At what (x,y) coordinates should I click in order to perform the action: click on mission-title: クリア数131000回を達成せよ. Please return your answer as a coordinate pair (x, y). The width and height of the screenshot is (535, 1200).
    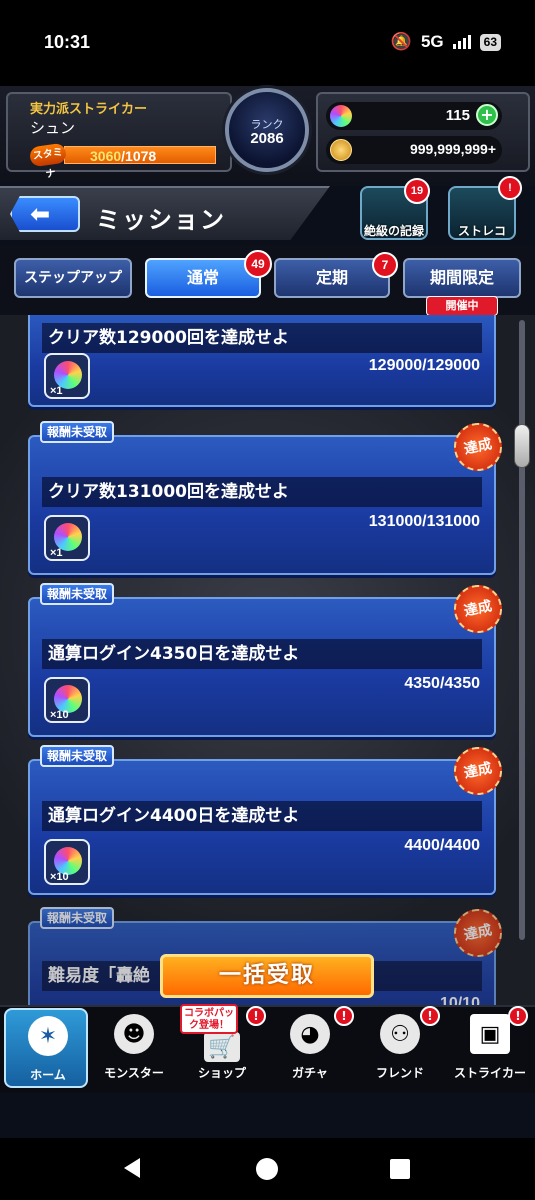
    Looking at the image, I should click on (262, 492).